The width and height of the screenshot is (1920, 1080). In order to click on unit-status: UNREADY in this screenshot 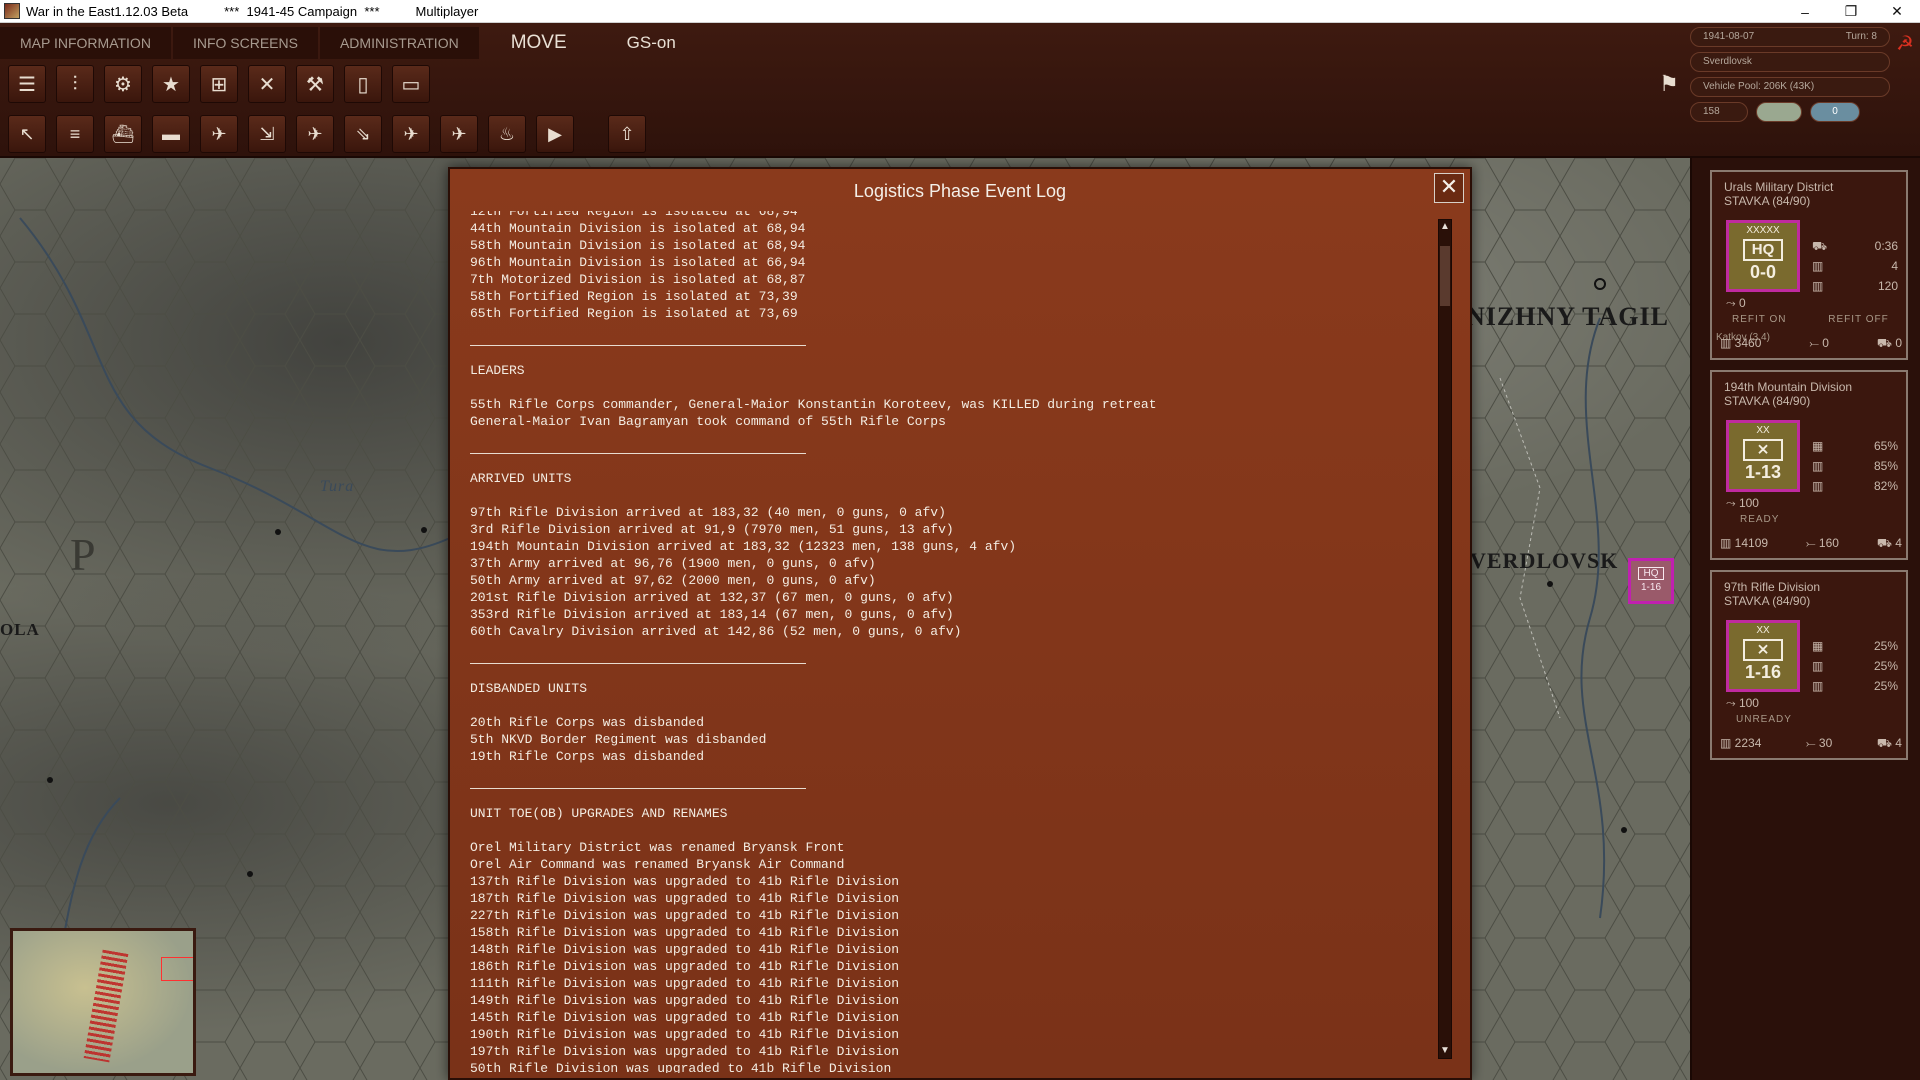, I will do `click(1811, 719)`.